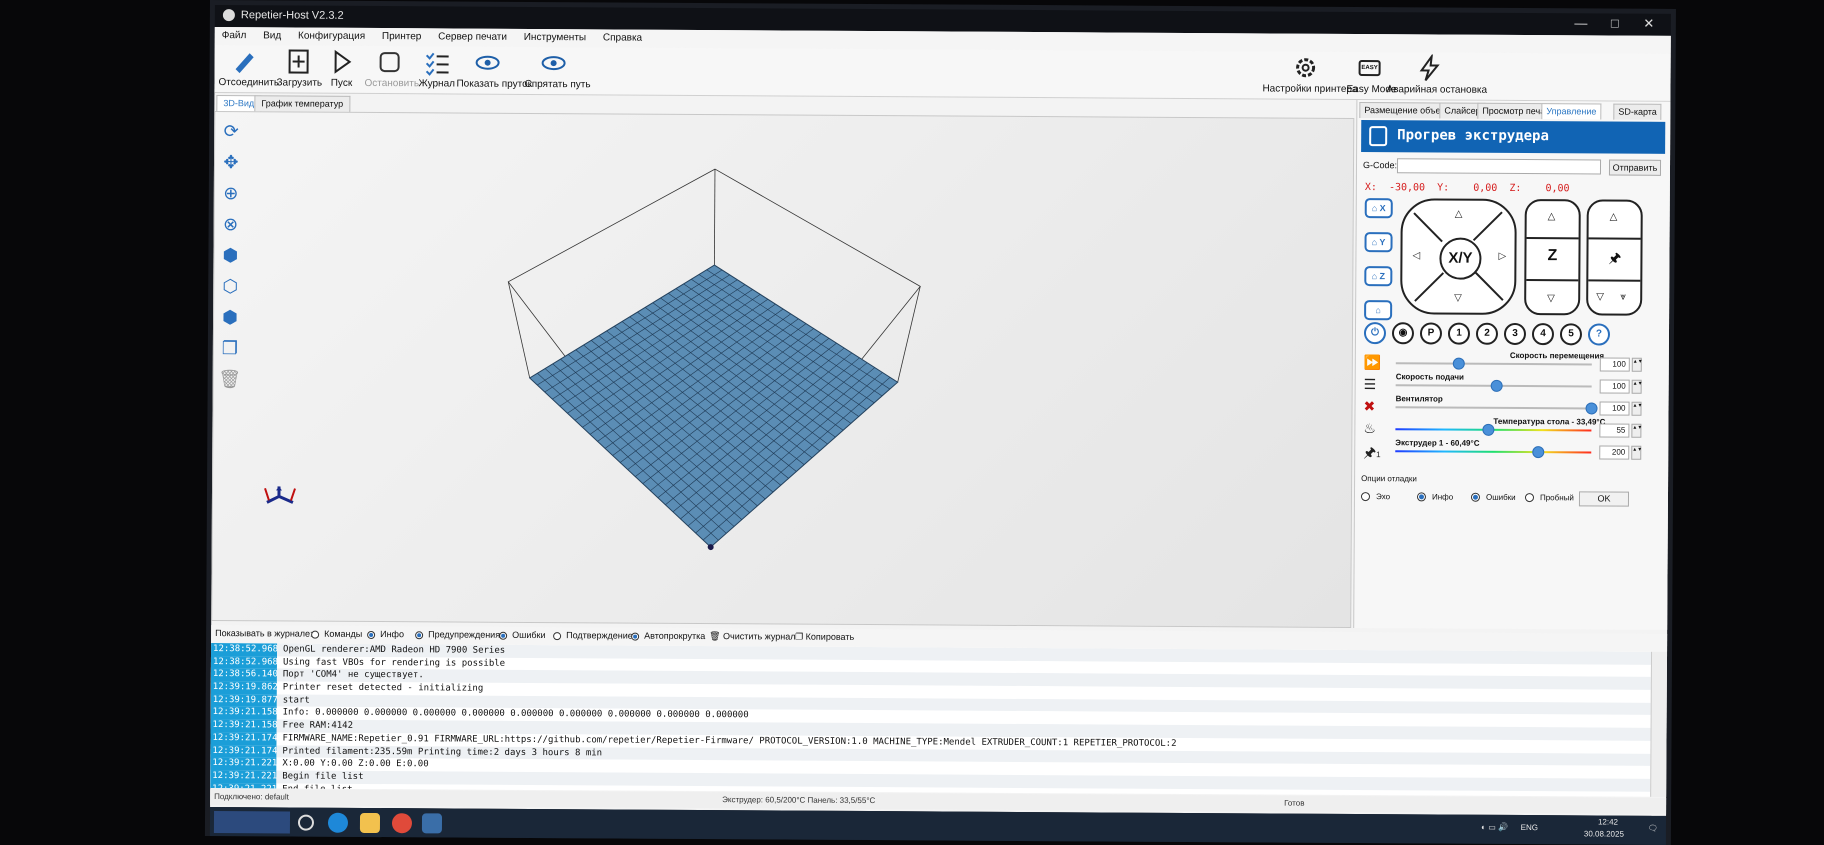 The height and width of the screenshot is (845, 1824). Describe the element at coordinates (341, 68) in the screenshot. I see `run-button: Пуск` at that location.